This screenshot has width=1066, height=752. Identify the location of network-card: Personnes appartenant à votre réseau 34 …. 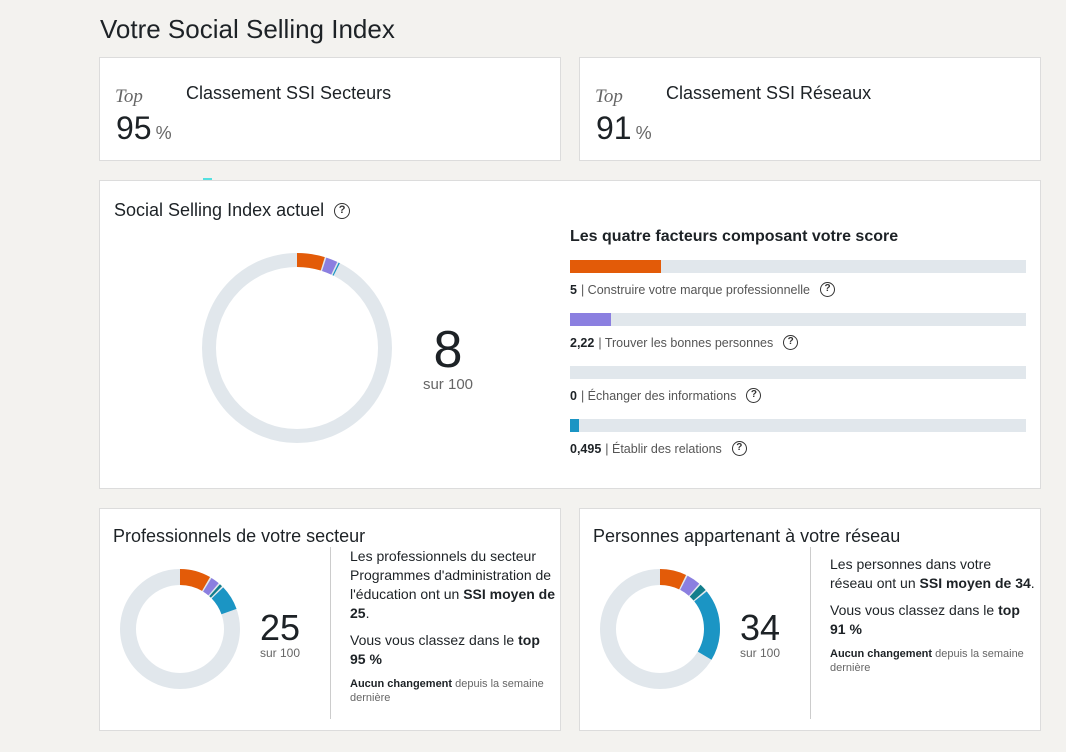
(810, 619).